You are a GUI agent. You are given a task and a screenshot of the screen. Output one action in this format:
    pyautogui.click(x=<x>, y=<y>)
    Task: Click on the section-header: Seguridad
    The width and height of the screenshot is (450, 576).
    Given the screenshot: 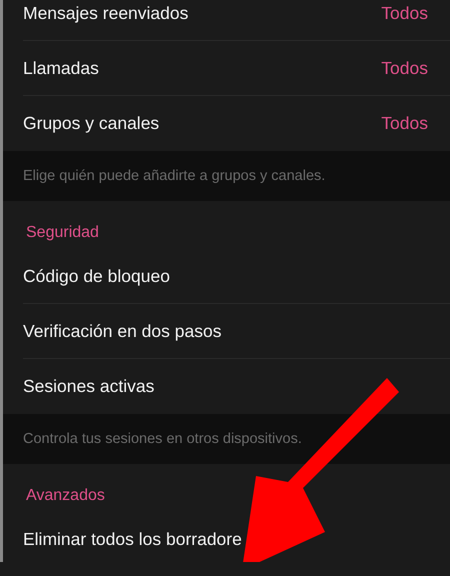 What is the action you would take?
    pyautogui.click(x=62, y=233)
    